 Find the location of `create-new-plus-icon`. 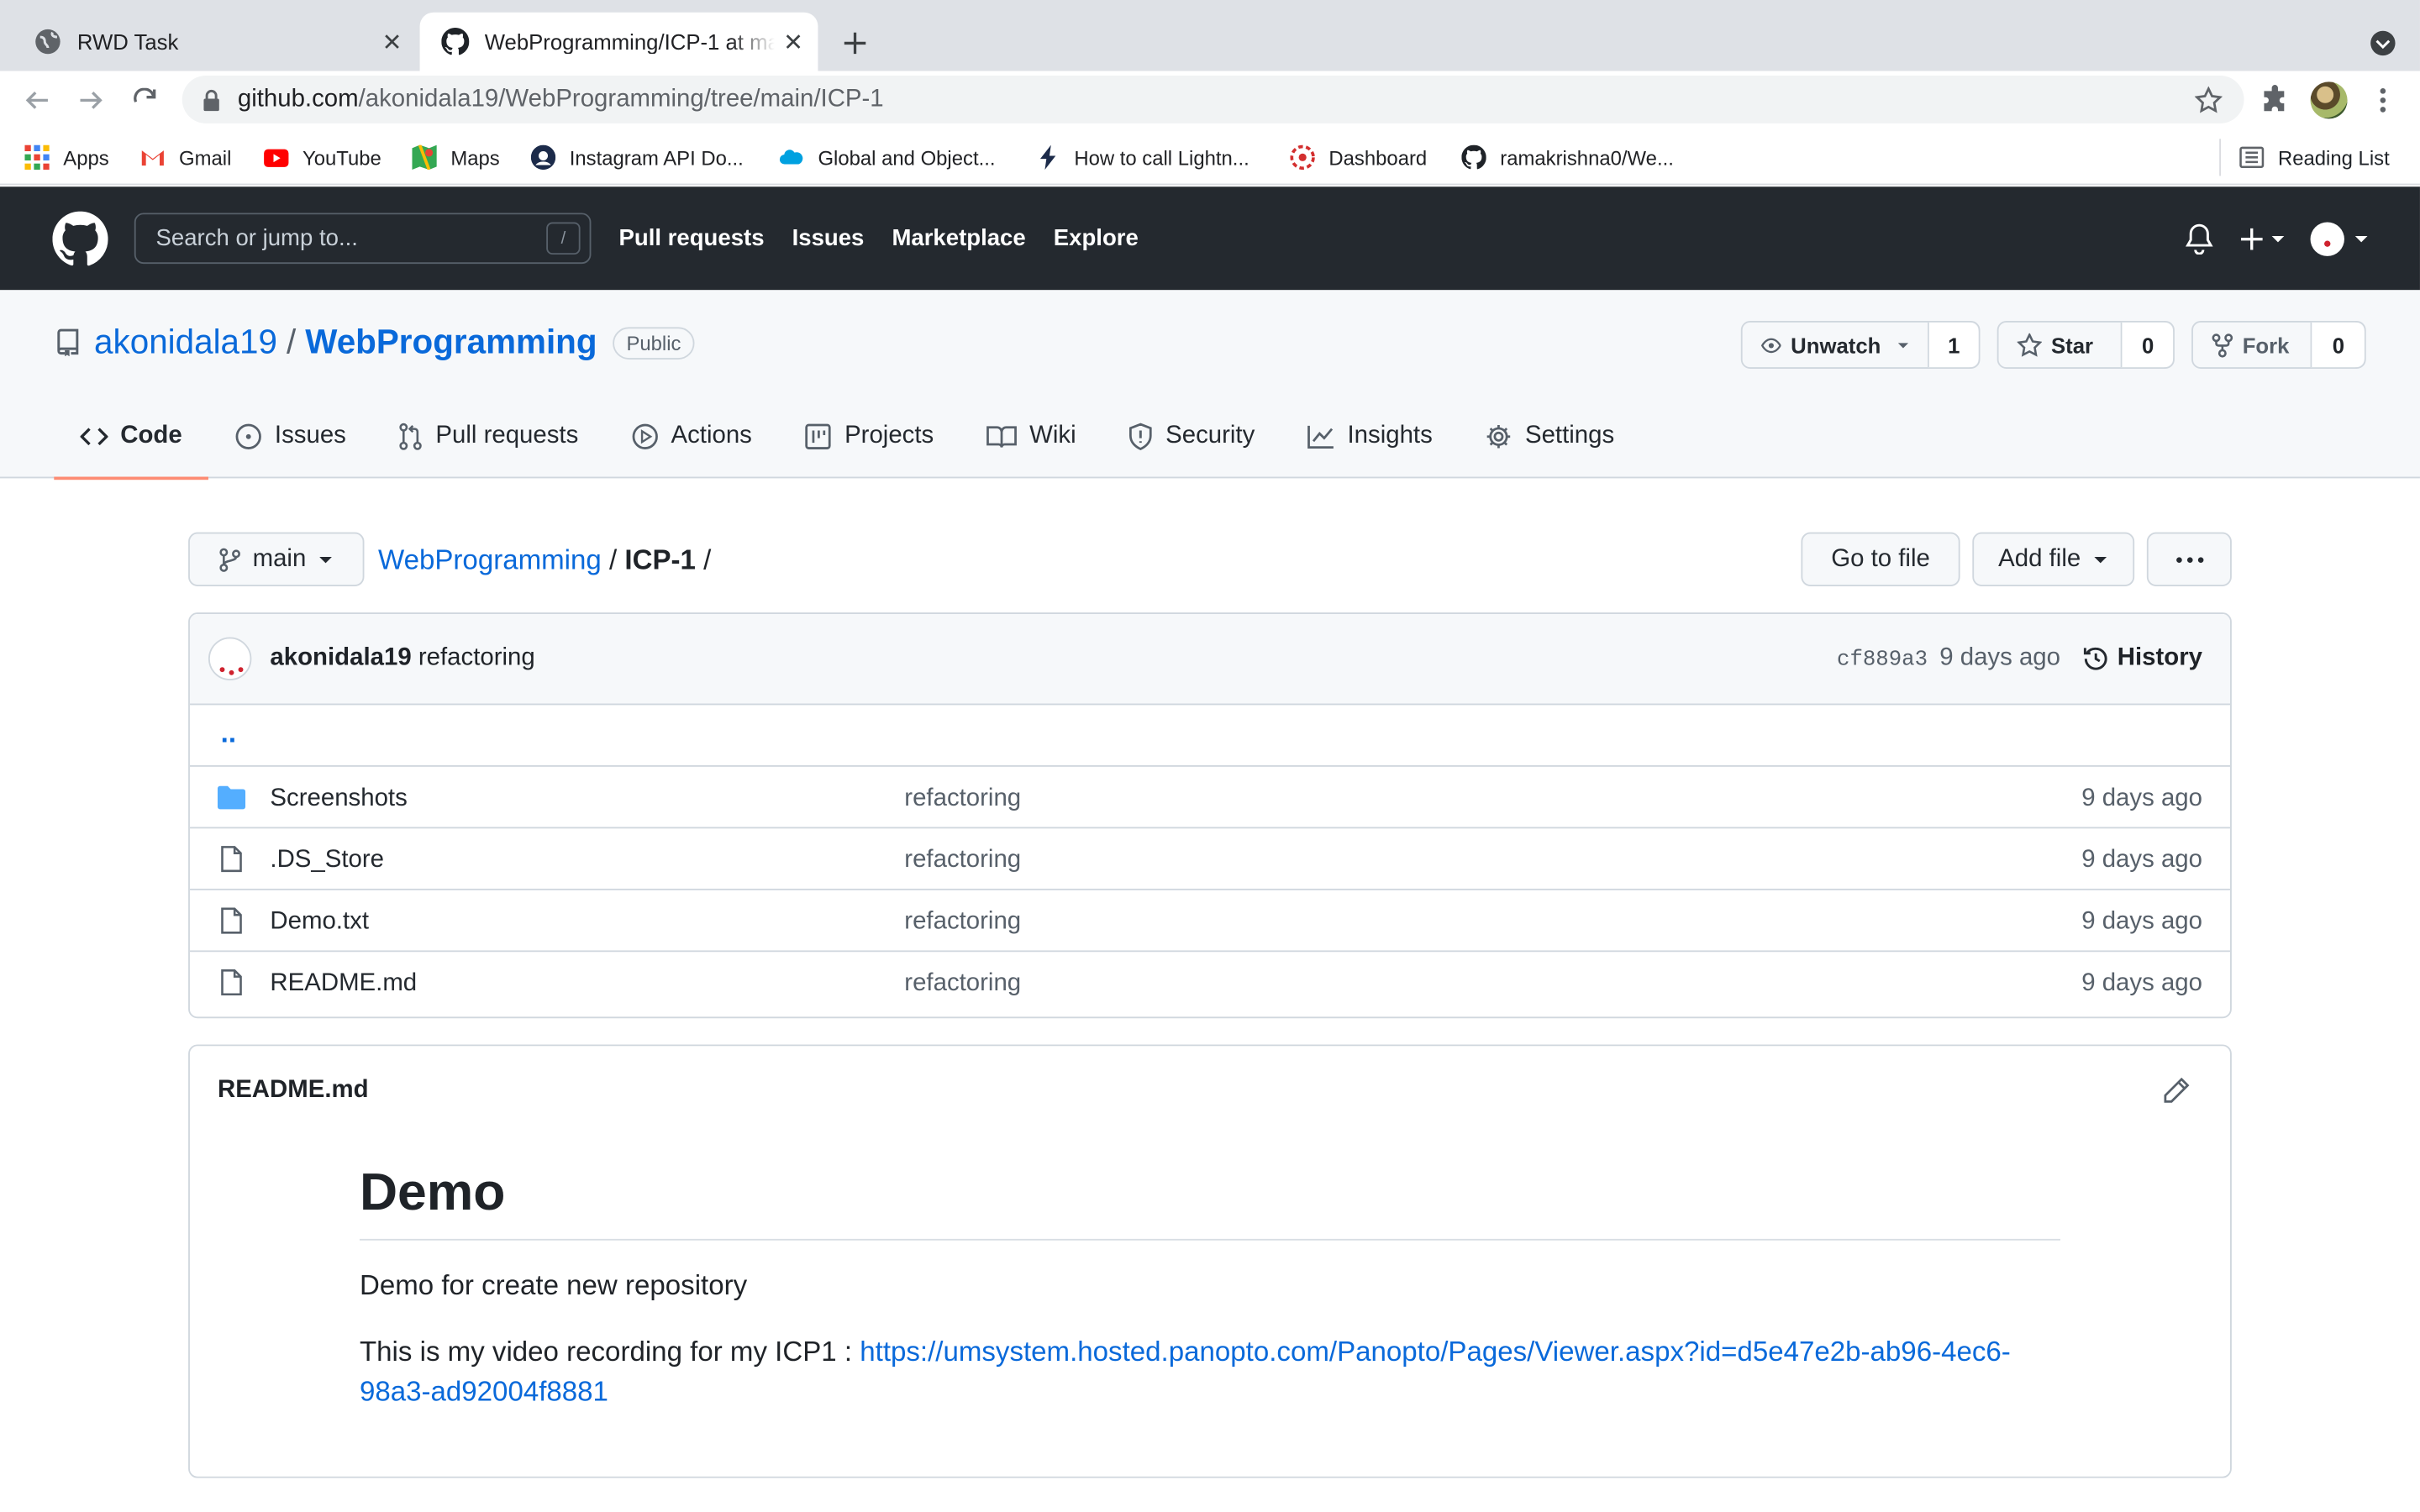

create-new-plus-icon is located at coordinates (2264, 238).